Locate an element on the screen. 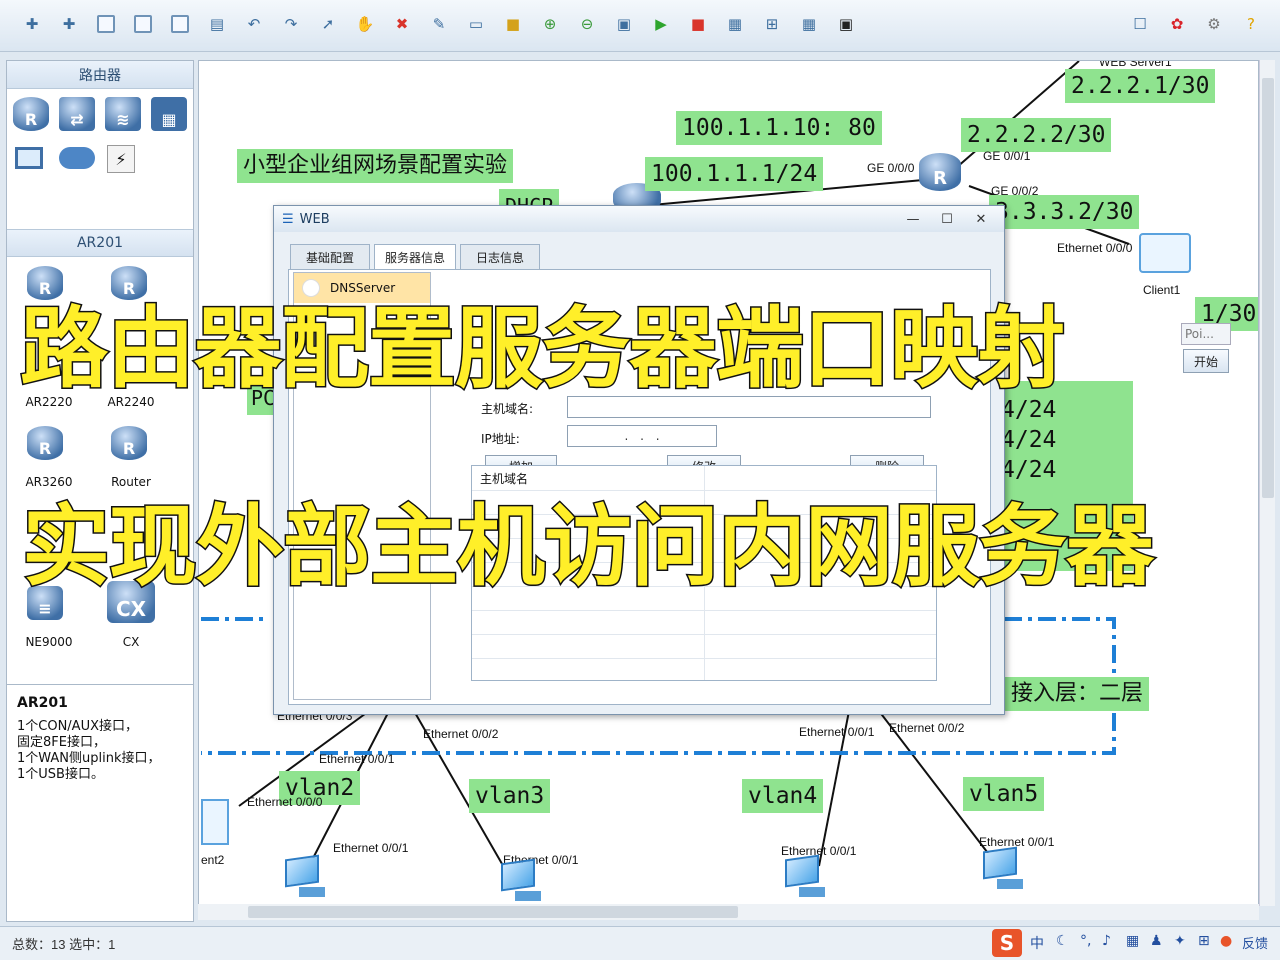 The height and width of the screenshot is (960, 1280). router-category-icon: R is located at coordinates (32, 114).